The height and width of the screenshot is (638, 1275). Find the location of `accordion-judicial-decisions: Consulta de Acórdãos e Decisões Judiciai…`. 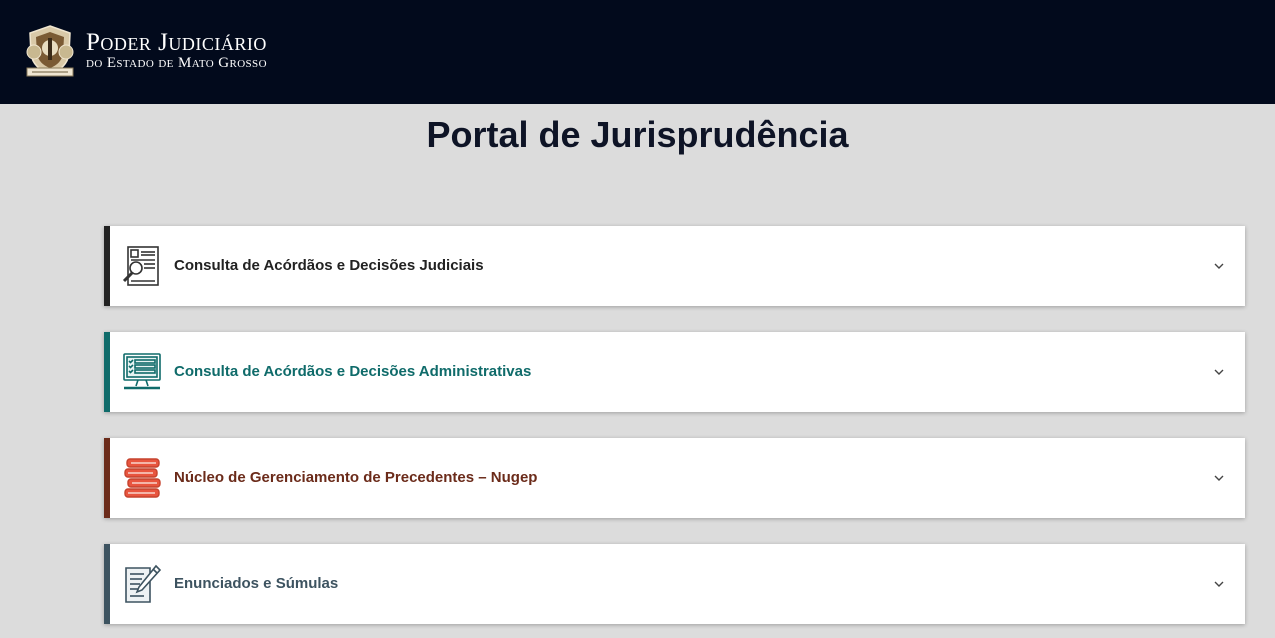

accordion-judicial-decisions: Consulta de Acórdãos e Decisões Judiciai… is located at coordinates (674, 266).